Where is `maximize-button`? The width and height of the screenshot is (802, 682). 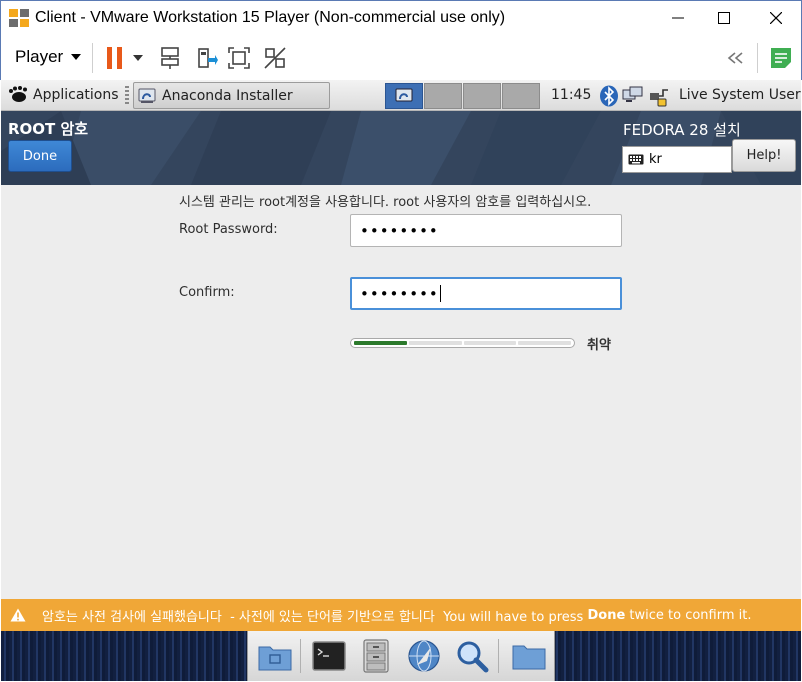
maximize-button is located at coordinates (724, 18).